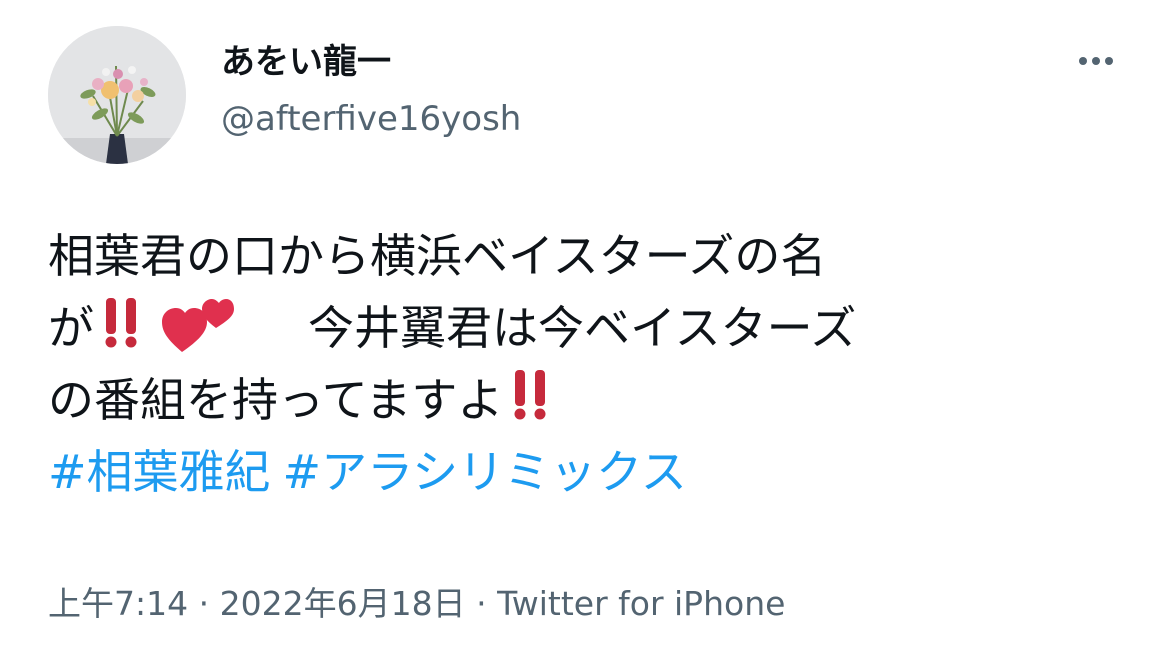 The width and height of the screenshot is (1170, 666). Describe the element at coordinates (437, 256) in the screenshot. I see `tweet-line-1: 相葉君の口から横浜ベイスターズの名` at that location.